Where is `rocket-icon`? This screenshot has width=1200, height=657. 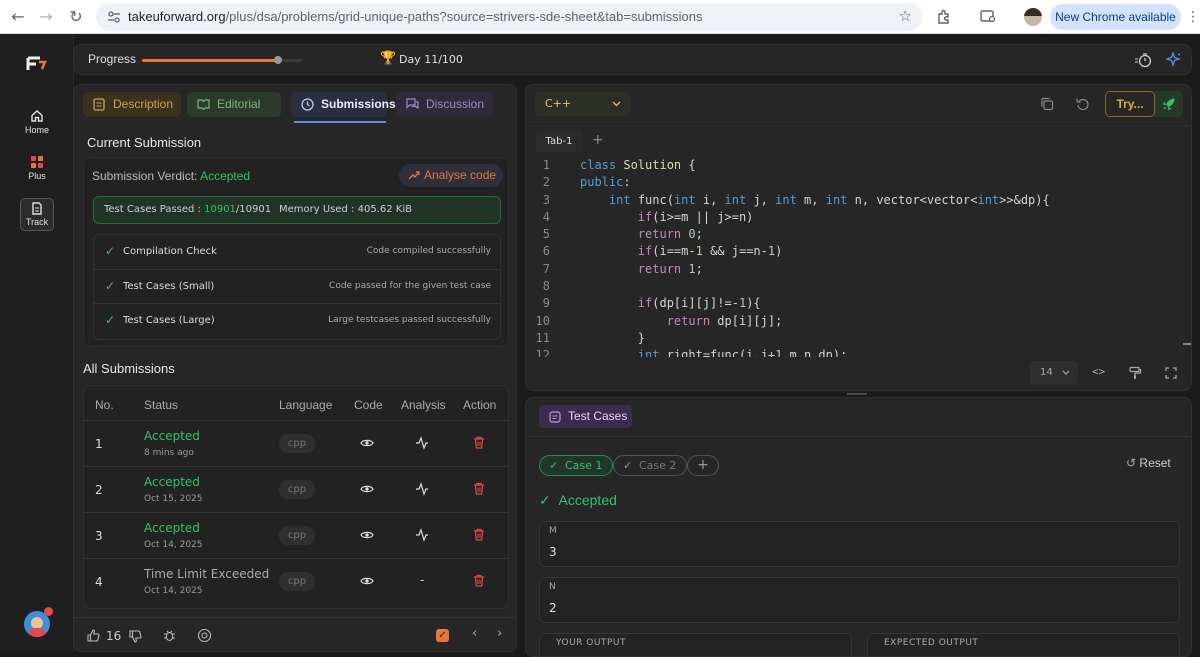 rocket-icon is located at coordinates (1168, 104).